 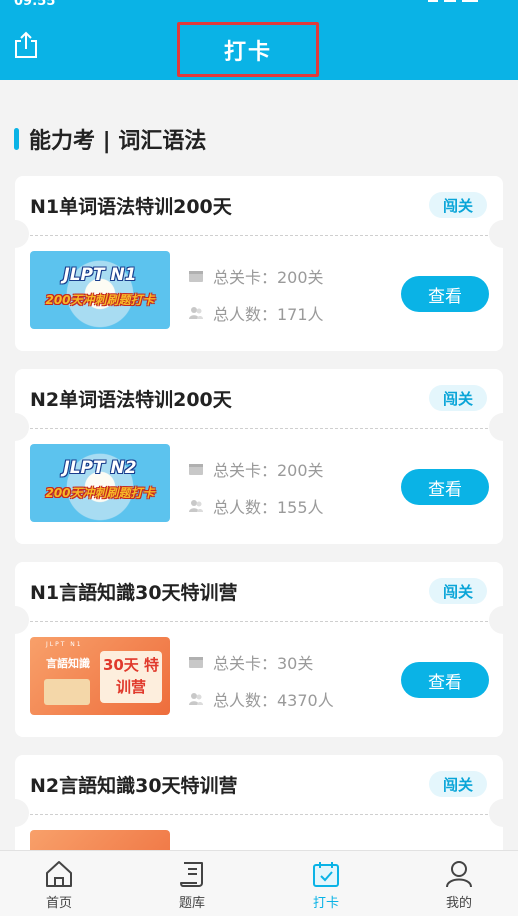 I want to click on signal-icon, so click(x=450, y=1).